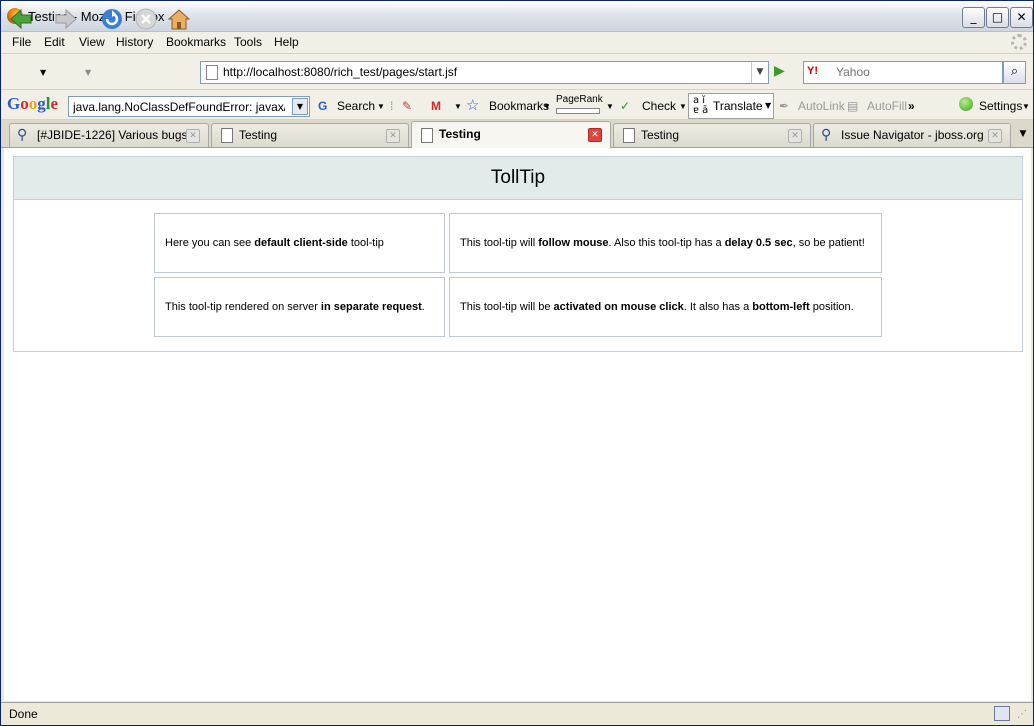 The width and height of the screenshot is (1034, 726). I want to click on url-input, so click(483, 72).